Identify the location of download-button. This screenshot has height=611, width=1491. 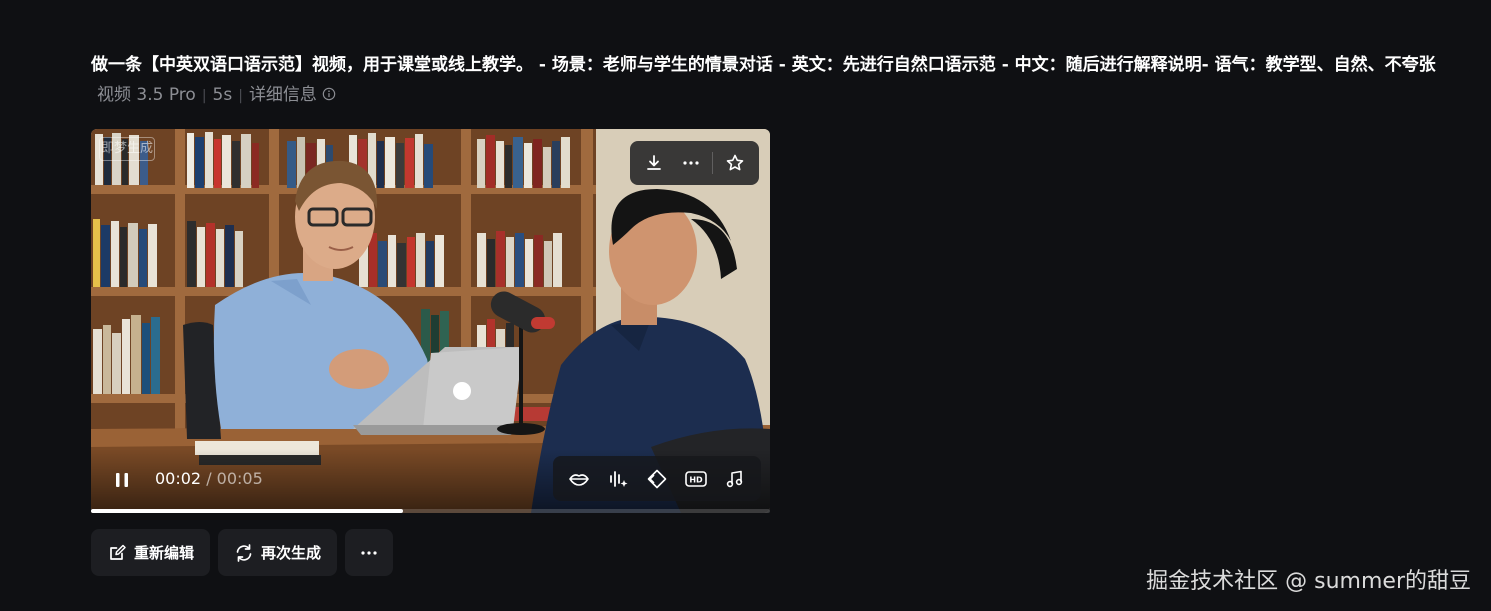
(654, 163).